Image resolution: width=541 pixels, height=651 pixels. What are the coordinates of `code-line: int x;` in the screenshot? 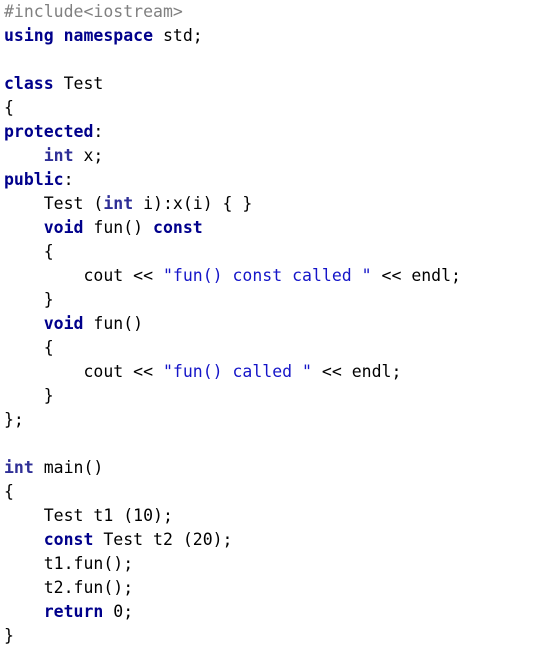 It's located at (272, 156).